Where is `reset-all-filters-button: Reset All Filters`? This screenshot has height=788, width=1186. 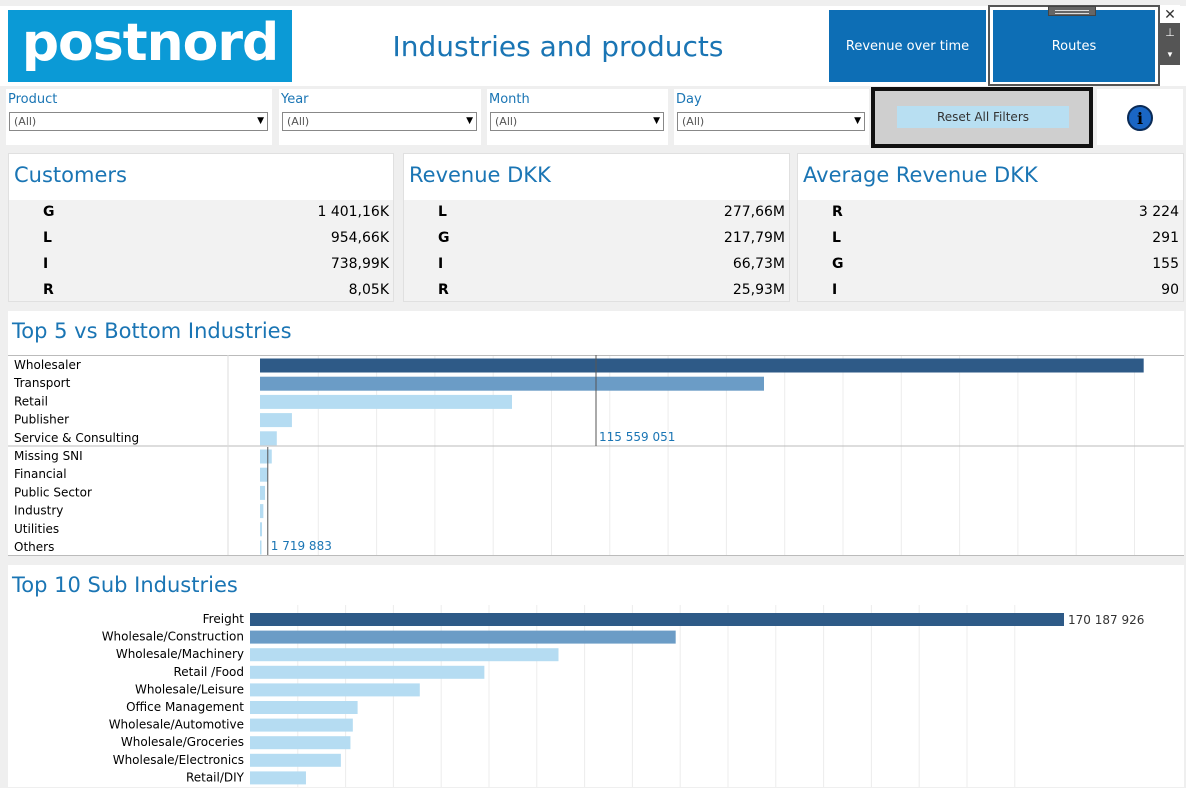
reset-all-filters-button: Reset All Filters is located at coordinates (983, 117).